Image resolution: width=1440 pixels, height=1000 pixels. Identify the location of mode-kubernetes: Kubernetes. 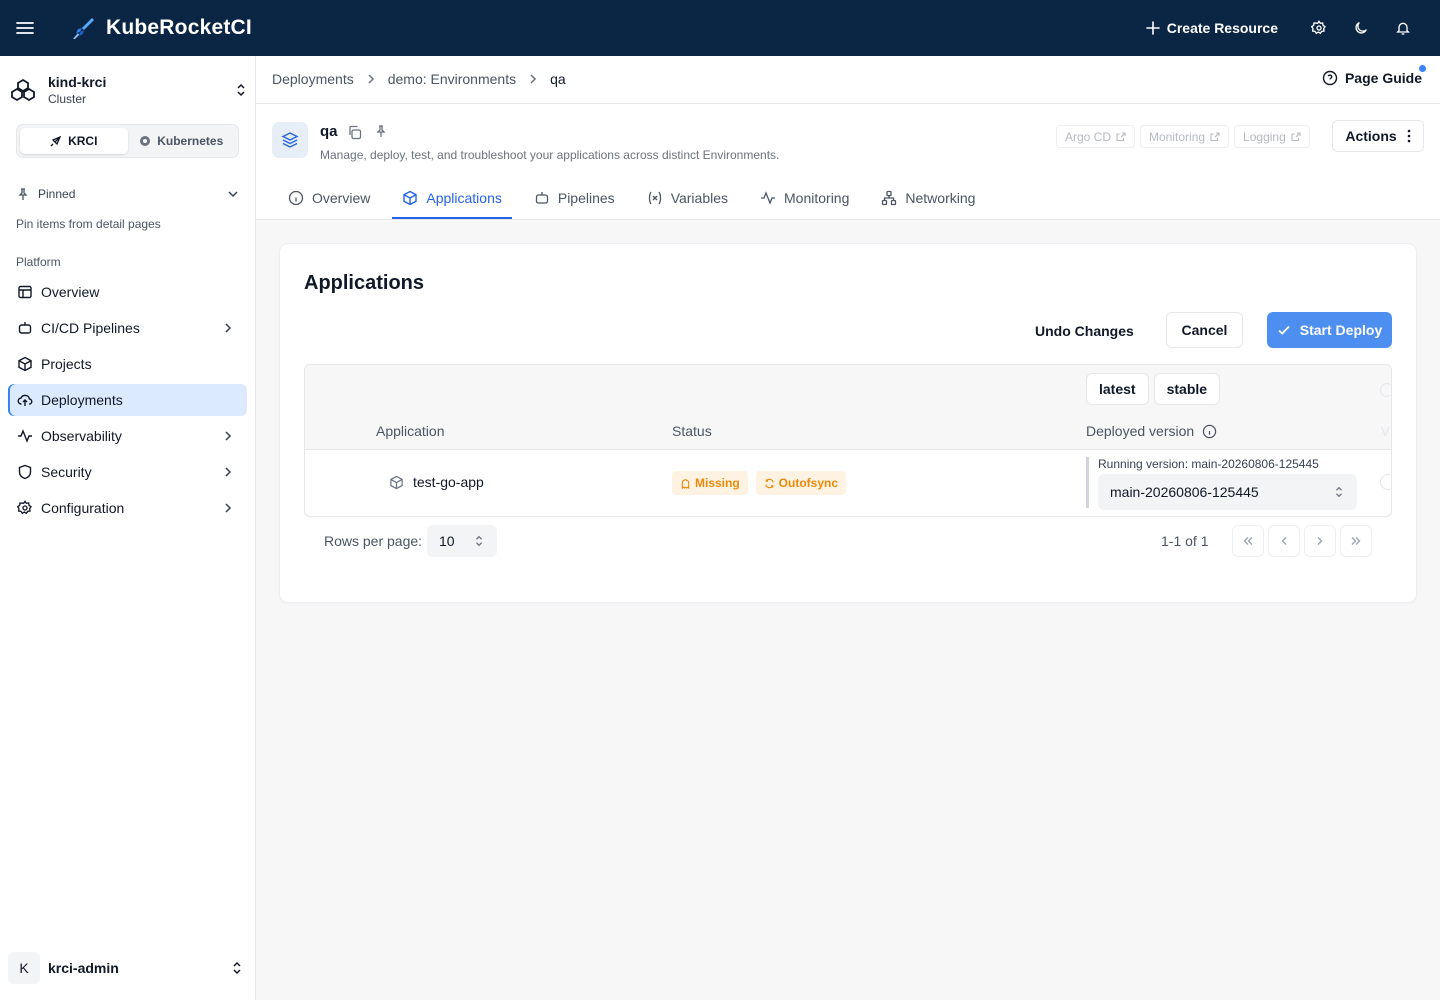
(182, 141).